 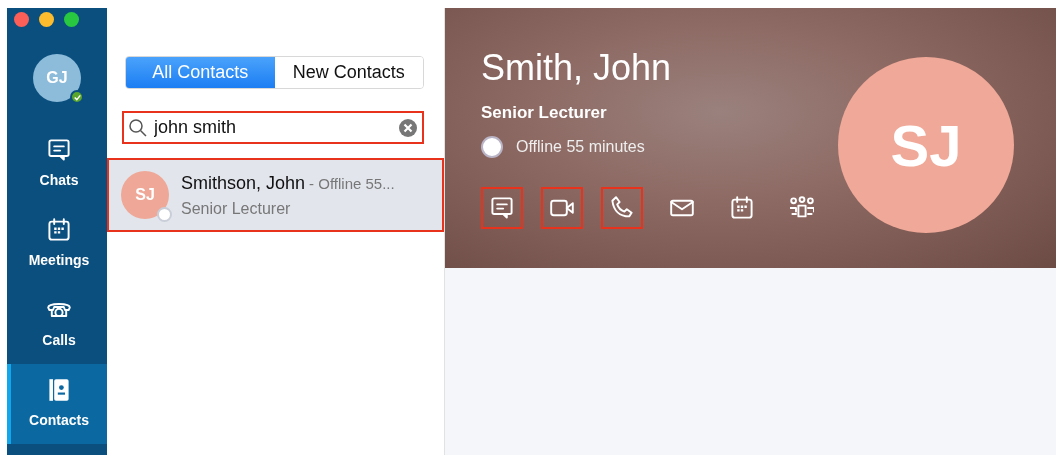 What do you see at coordinates (57, 324) in the screenshot?
I see `nav-tab: Calls` at bounding box center [57, 324].